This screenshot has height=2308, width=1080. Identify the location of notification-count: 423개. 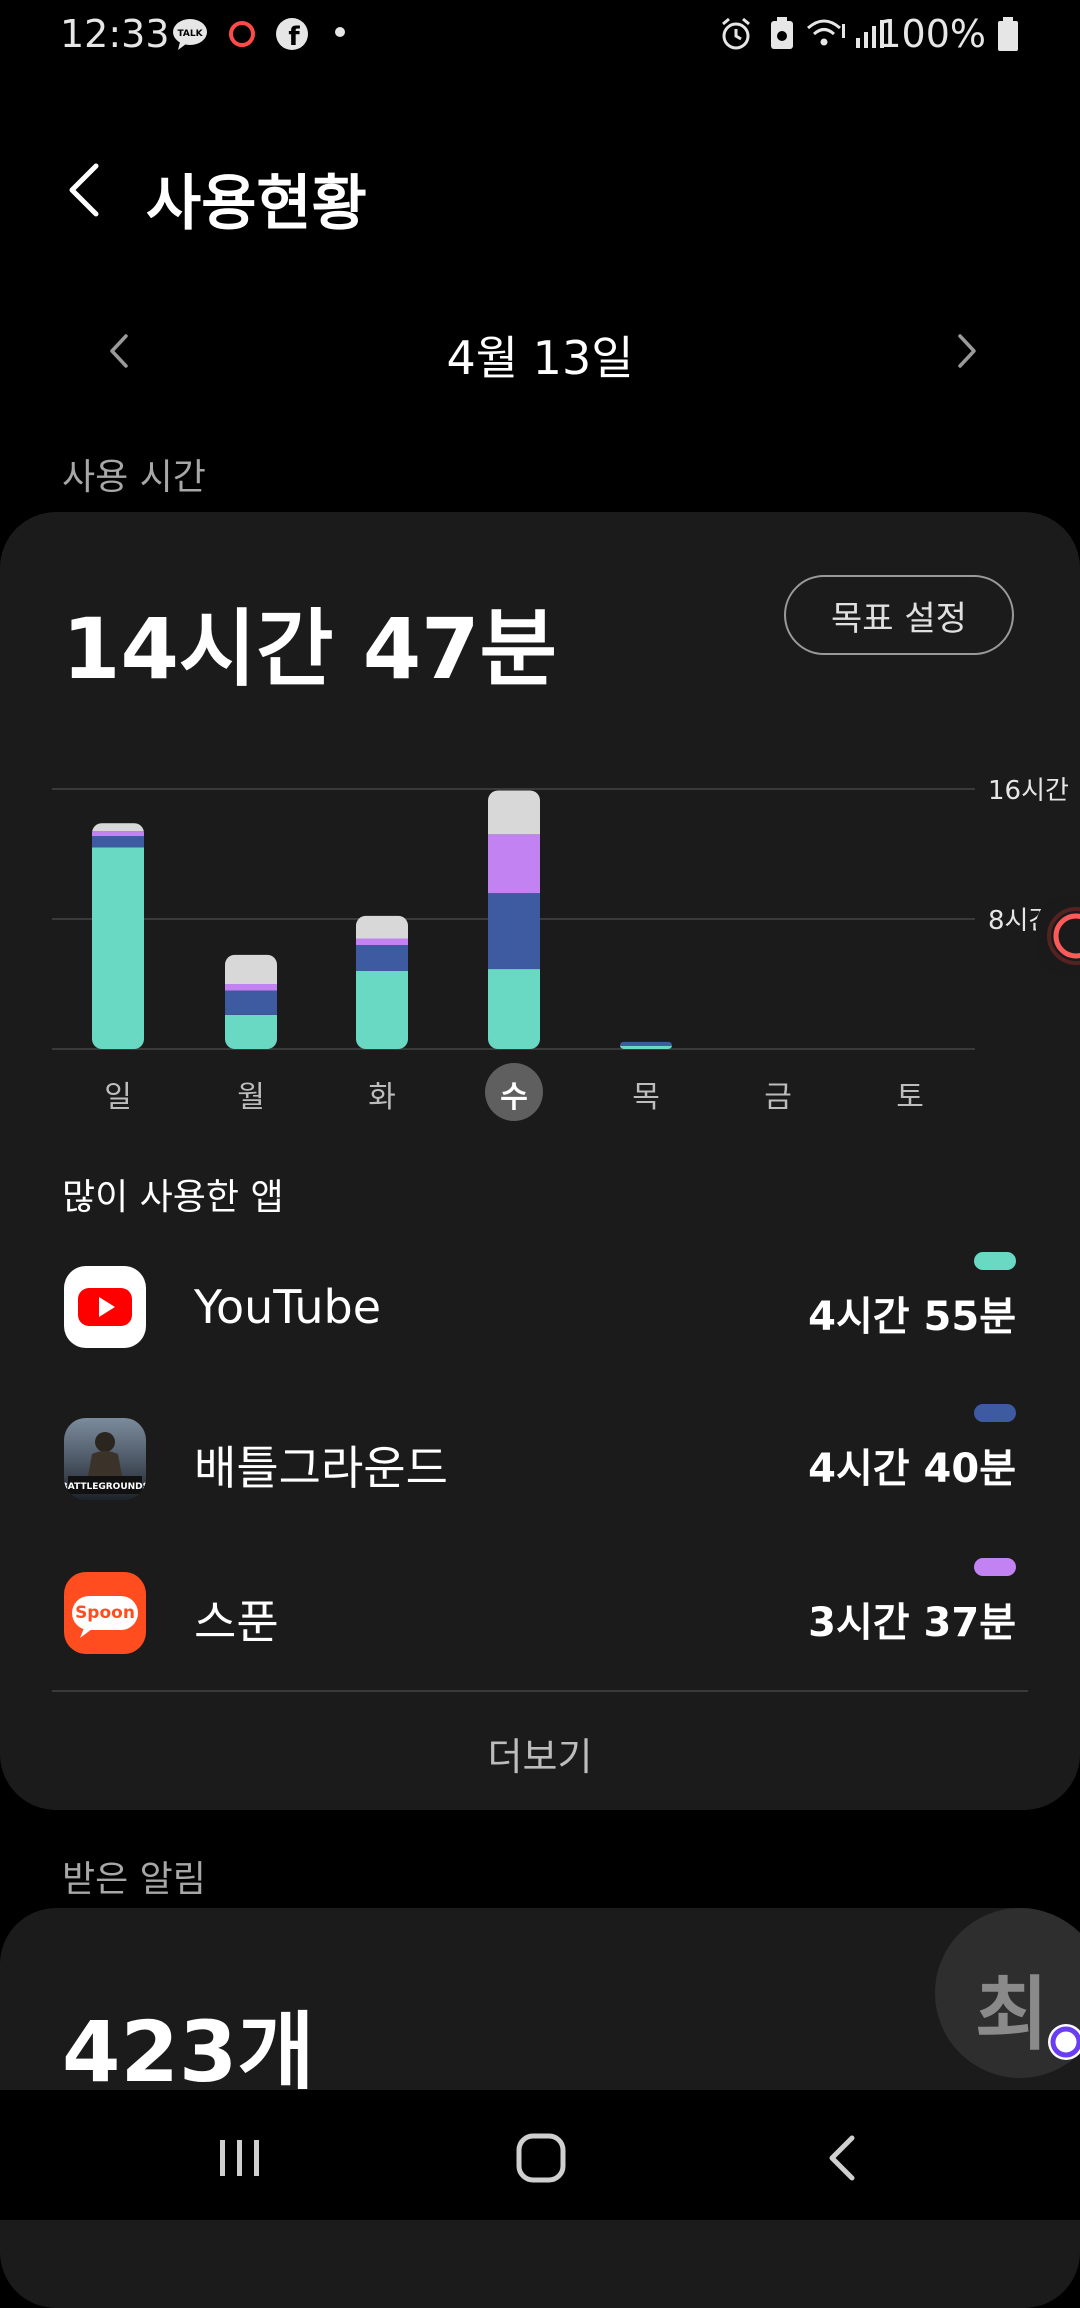
(188, 2052).